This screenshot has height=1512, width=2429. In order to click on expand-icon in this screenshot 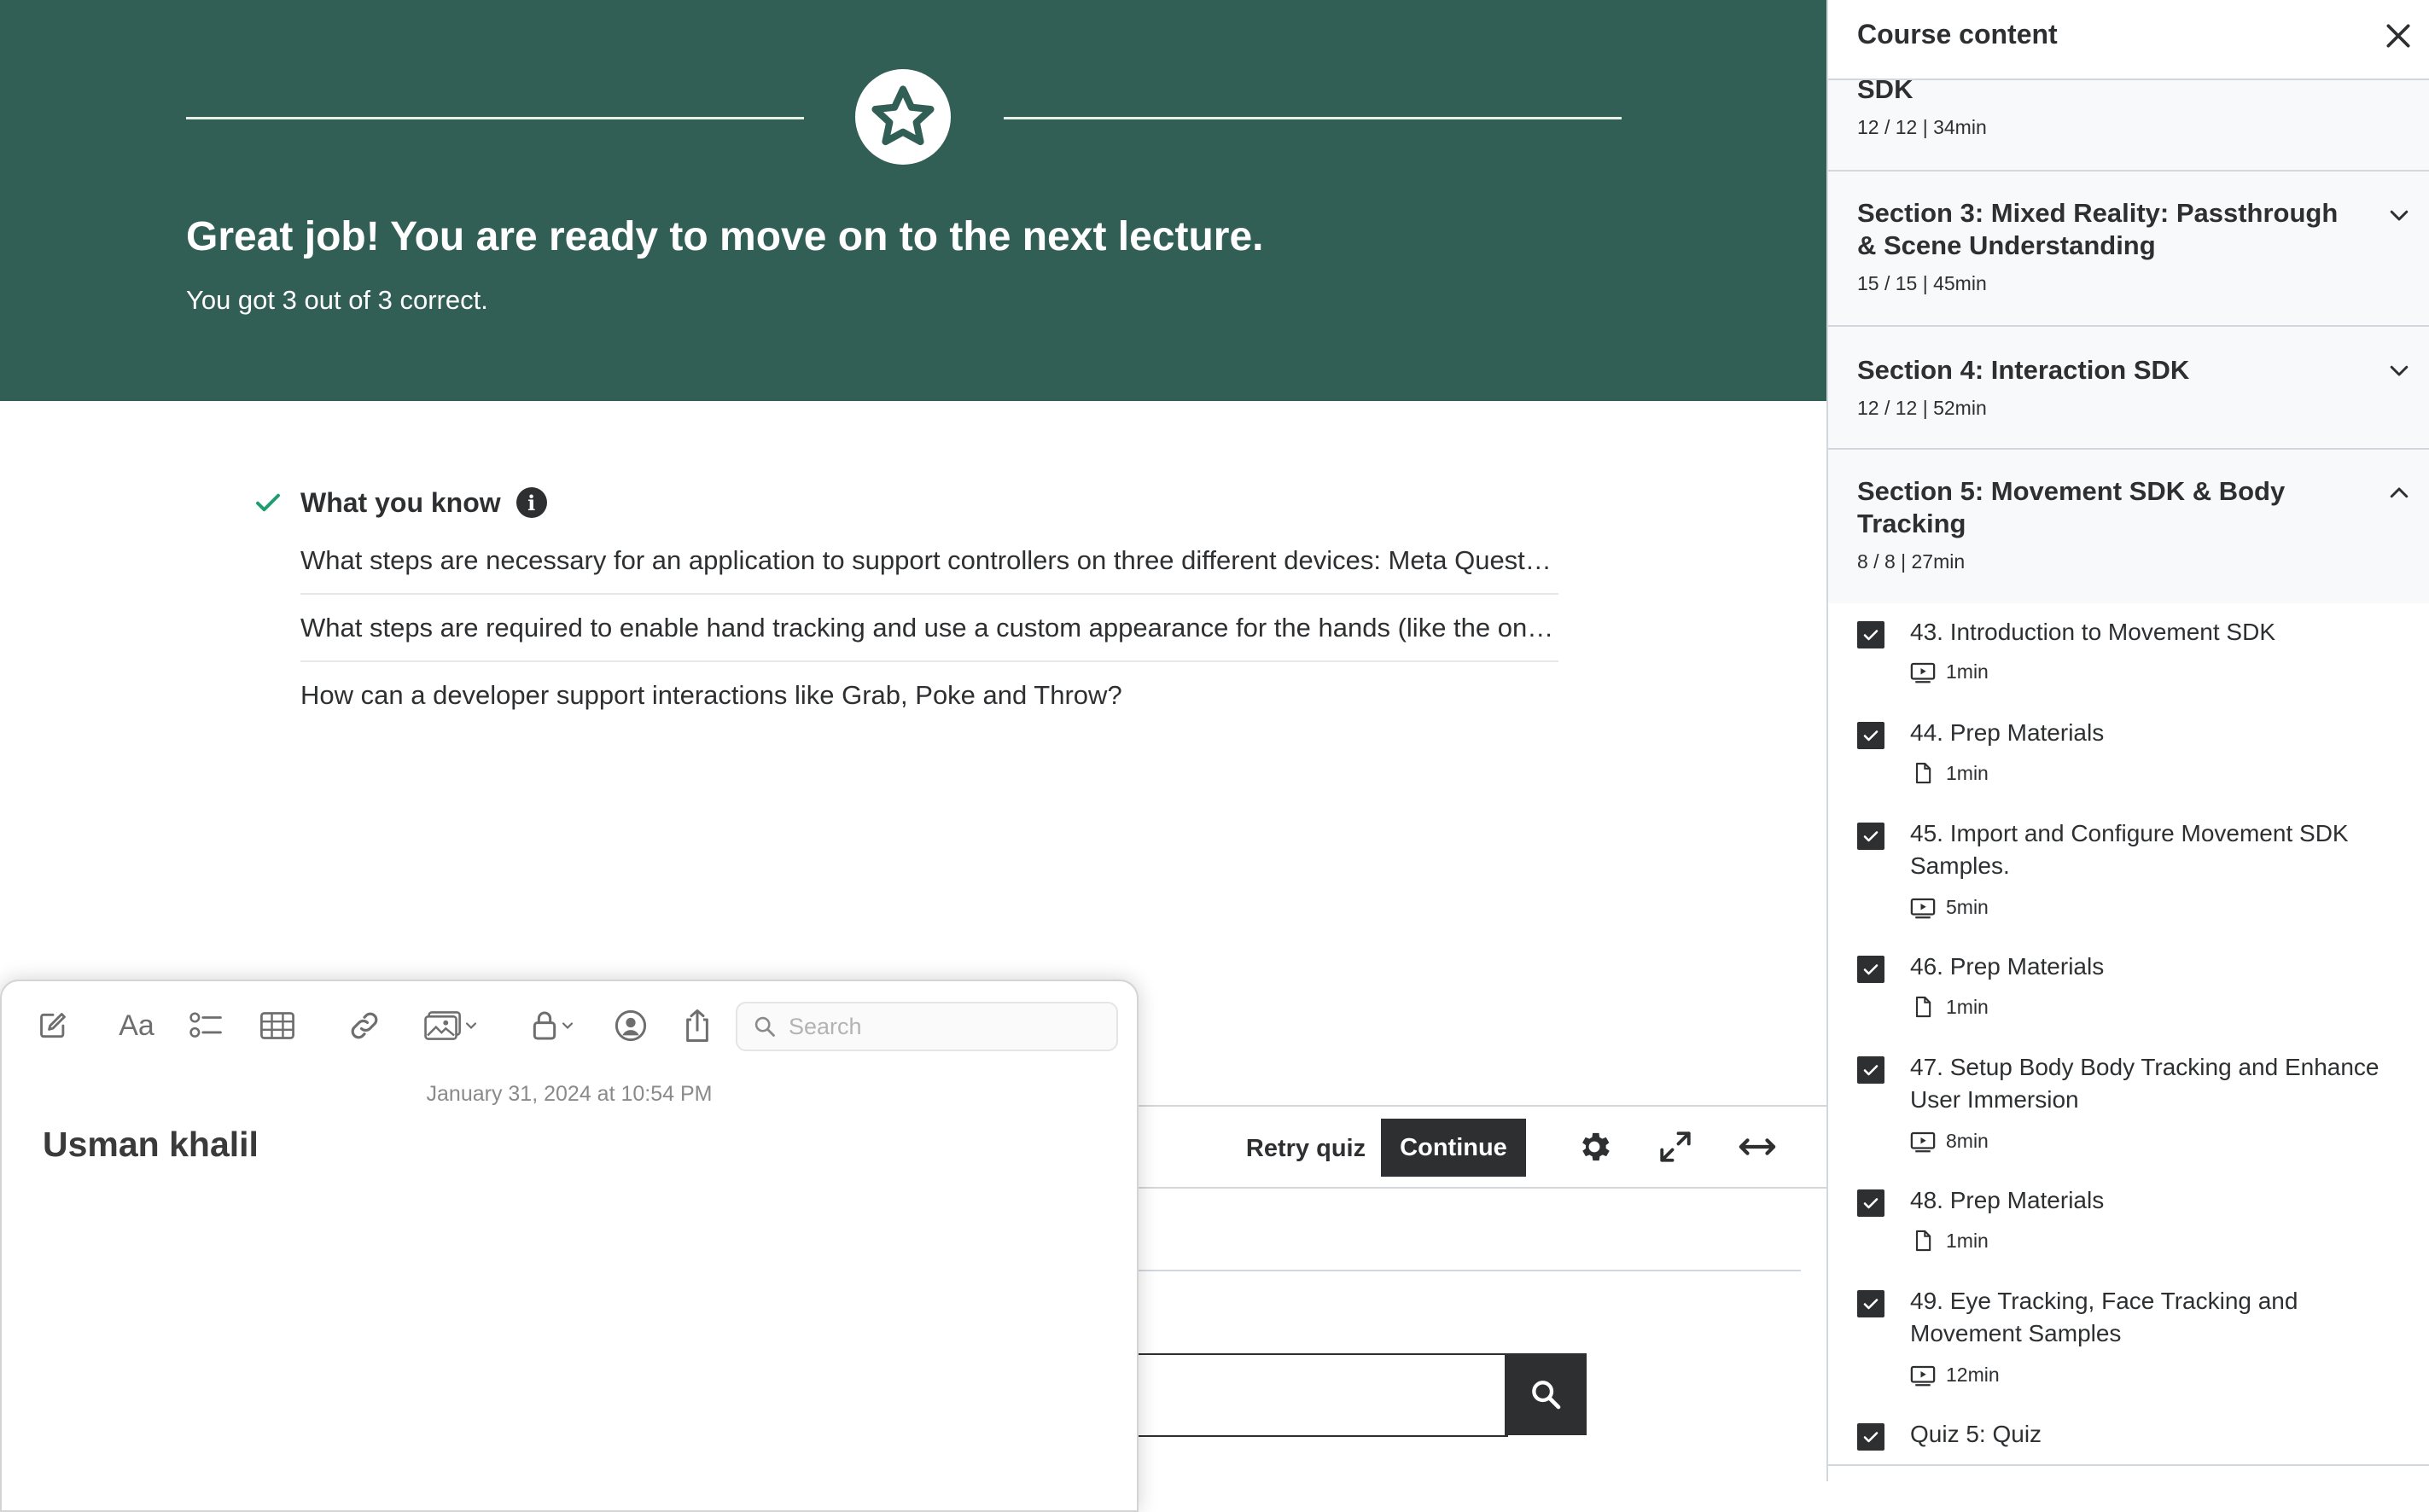, I will do `click(1675, 1146)`.